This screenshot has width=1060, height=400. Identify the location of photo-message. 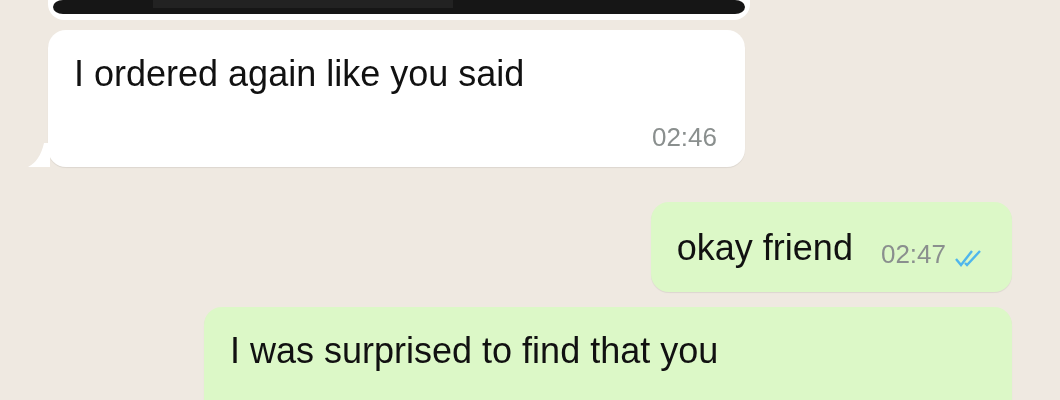
(399, 10).